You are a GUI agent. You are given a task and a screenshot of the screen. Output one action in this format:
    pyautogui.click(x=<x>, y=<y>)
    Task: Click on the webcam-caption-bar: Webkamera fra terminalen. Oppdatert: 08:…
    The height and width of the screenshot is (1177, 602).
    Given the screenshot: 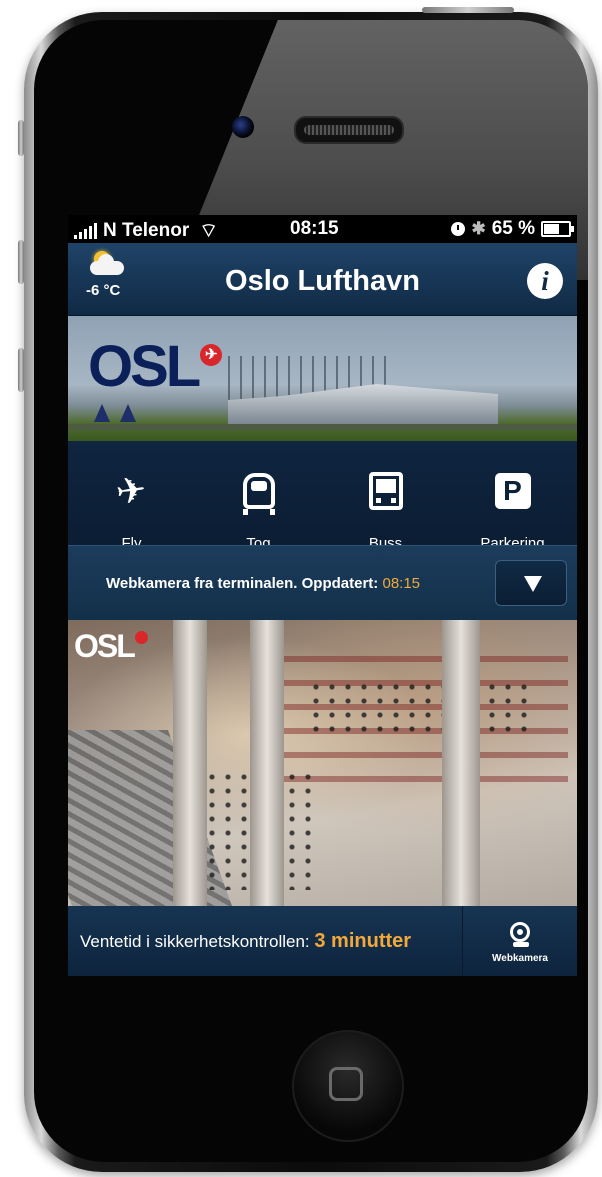 What is the action you would take?
    pyautogui.click(x=322, y=582)
    